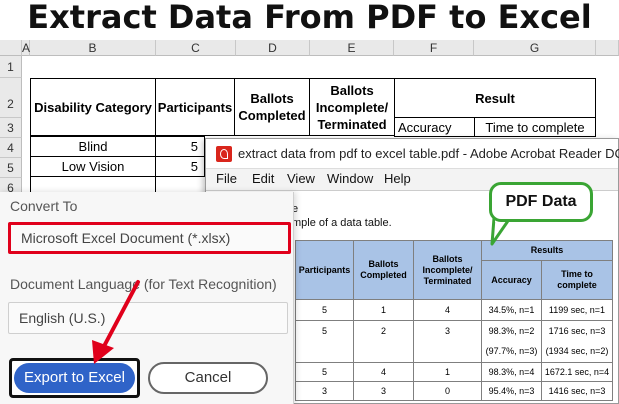 The height and width of the screenshot is (404, 619). I want to click on pdf-cell: 1199 sec, n=1, so click(577, 310).